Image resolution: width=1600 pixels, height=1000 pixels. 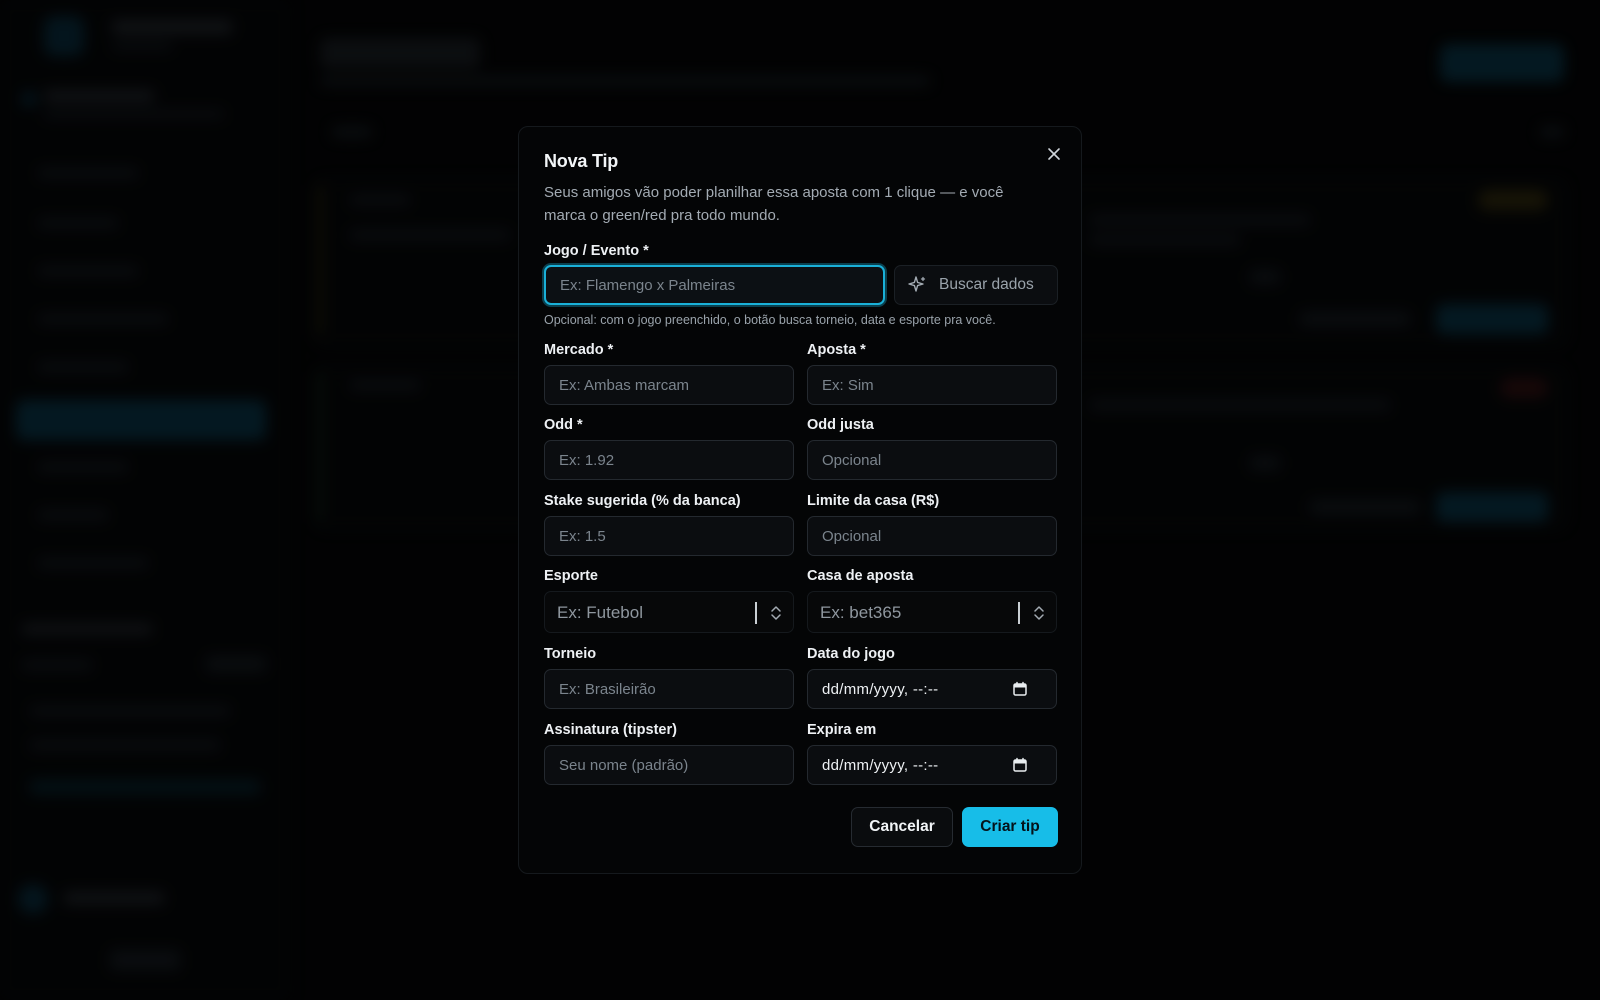 I want to click on dialog-title: Nova Tip, so click(x=581, y=161).